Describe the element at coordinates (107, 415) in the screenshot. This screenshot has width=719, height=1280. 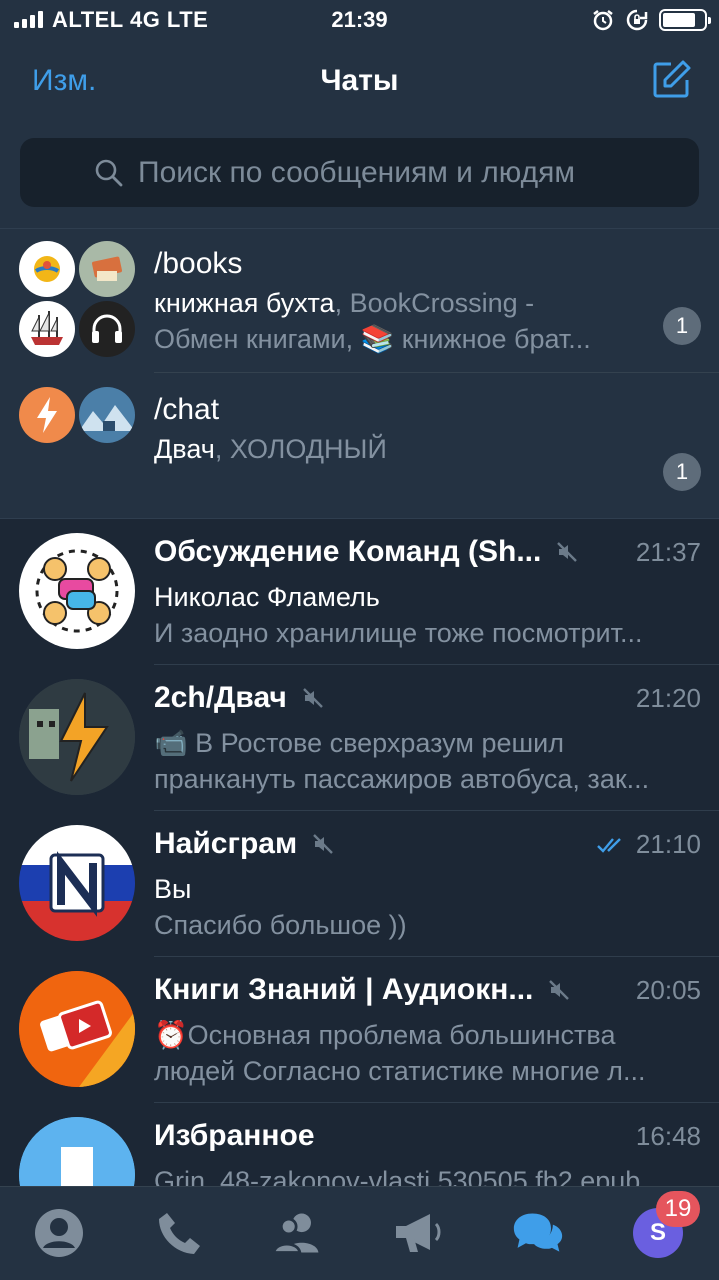
I see `avatar-cold` at that location.